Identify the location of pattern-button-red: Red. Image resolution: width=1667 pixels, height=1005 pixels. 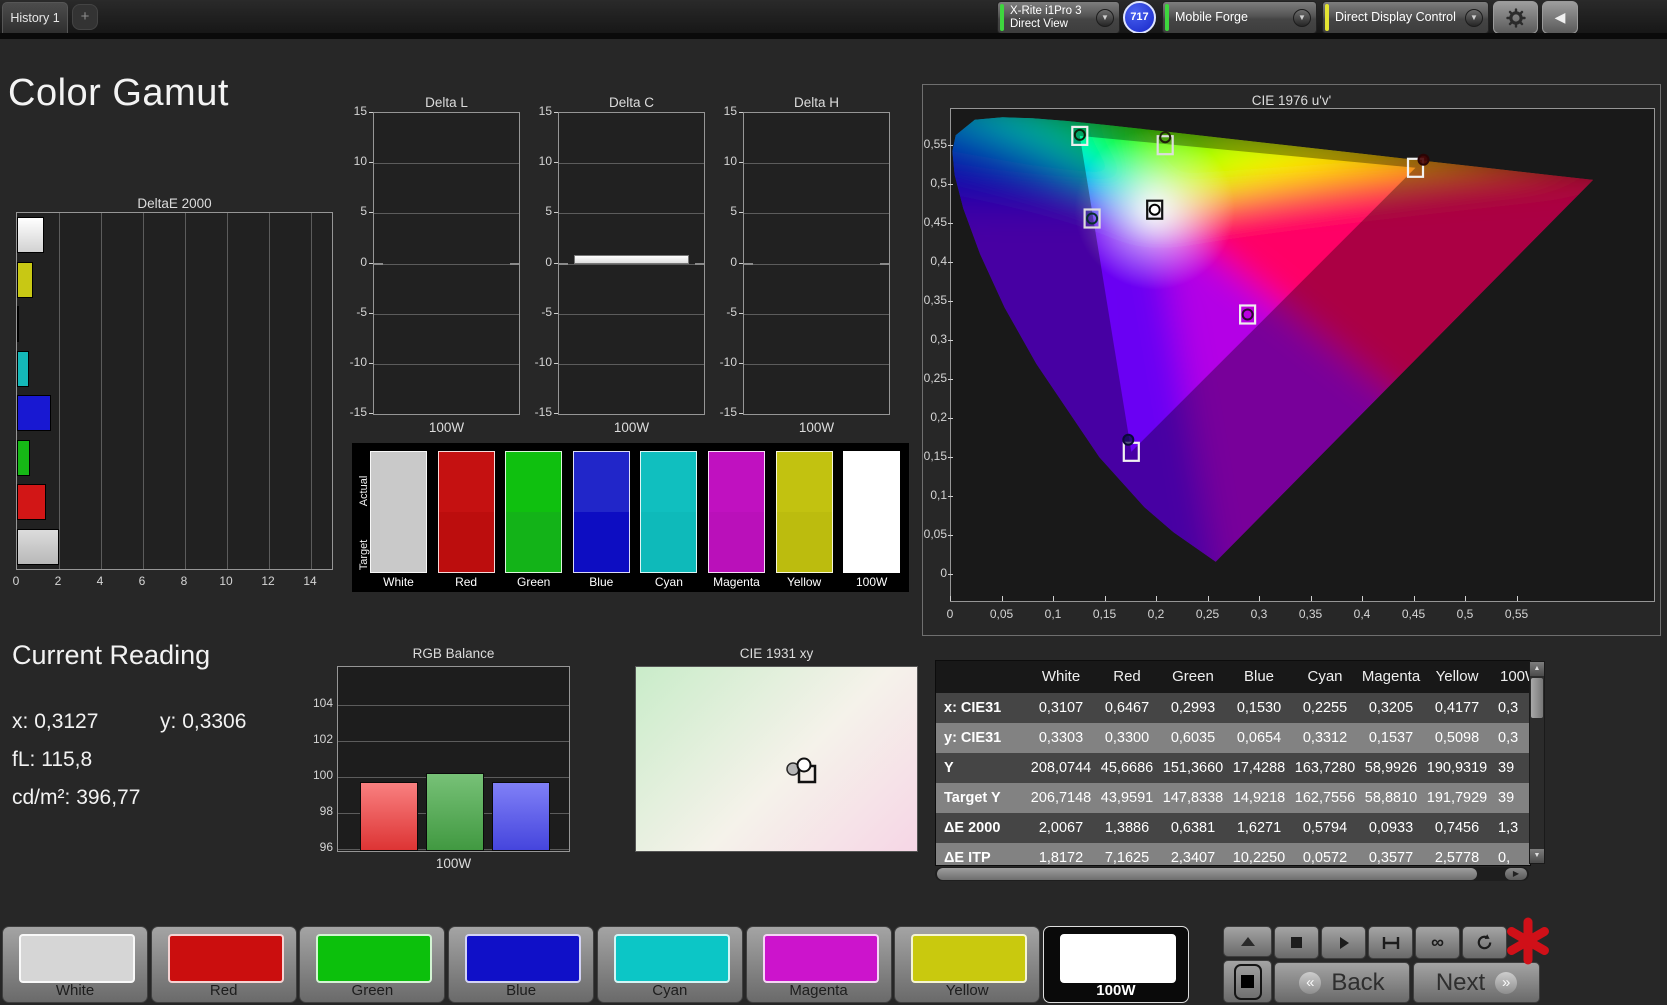
(223, 964).